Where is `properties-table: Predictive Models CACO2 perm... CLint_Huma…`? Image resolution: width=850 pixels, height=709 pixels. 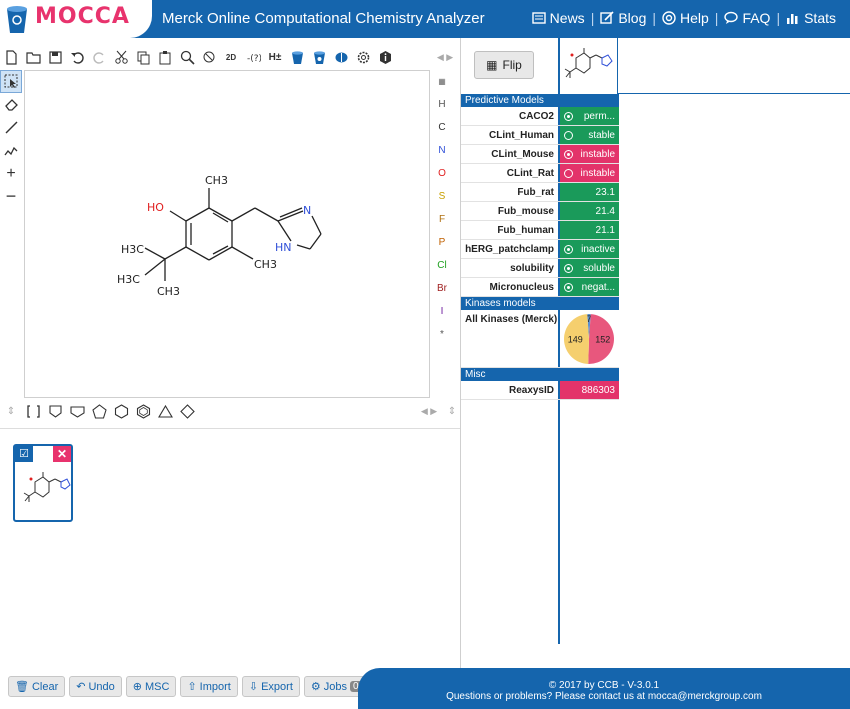 properties-table: Predictive Models CACO2 perm... CLint_Huma… is located at coordinates (540, 247).